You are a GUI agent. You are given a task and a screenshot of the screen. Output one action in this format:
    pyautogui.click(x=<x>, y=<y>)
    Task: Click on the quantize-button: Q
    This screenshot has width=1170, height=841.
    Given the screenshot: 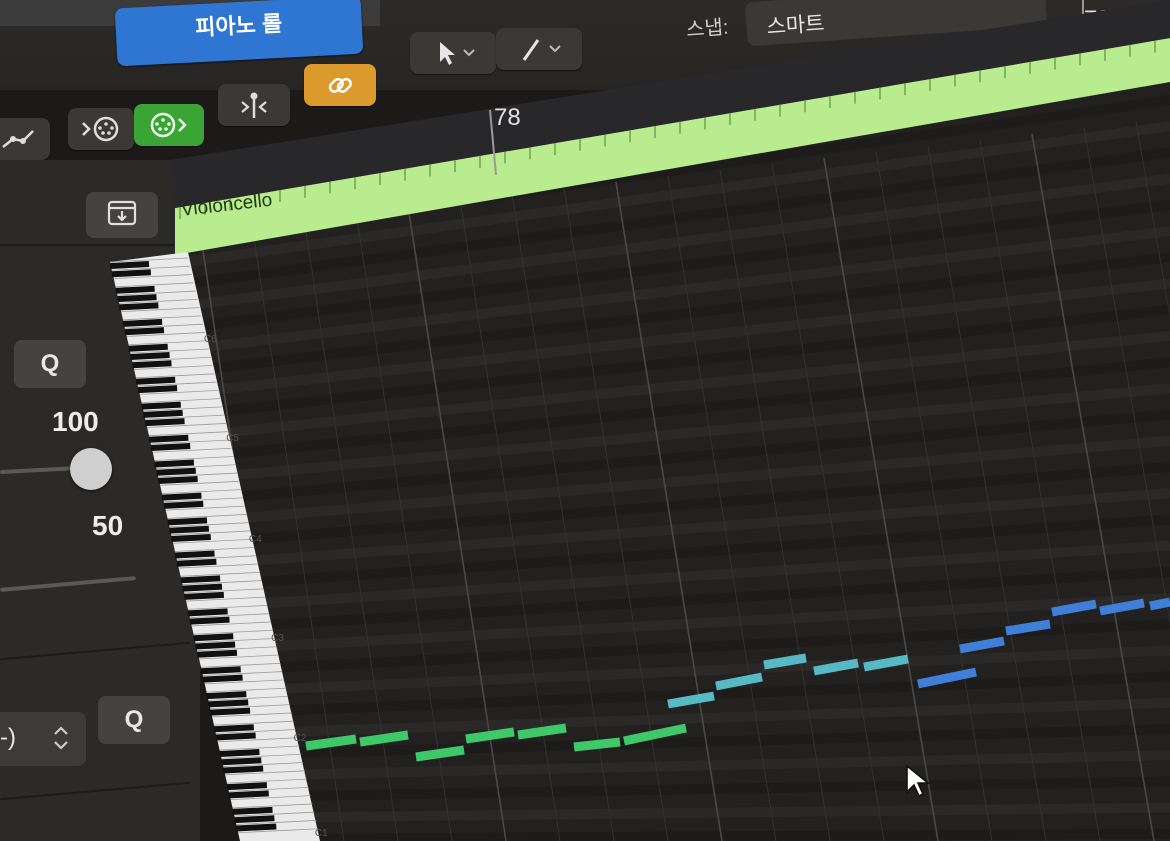 What is the action you would take?
    pyautogui.click(x=50, y=364)
    